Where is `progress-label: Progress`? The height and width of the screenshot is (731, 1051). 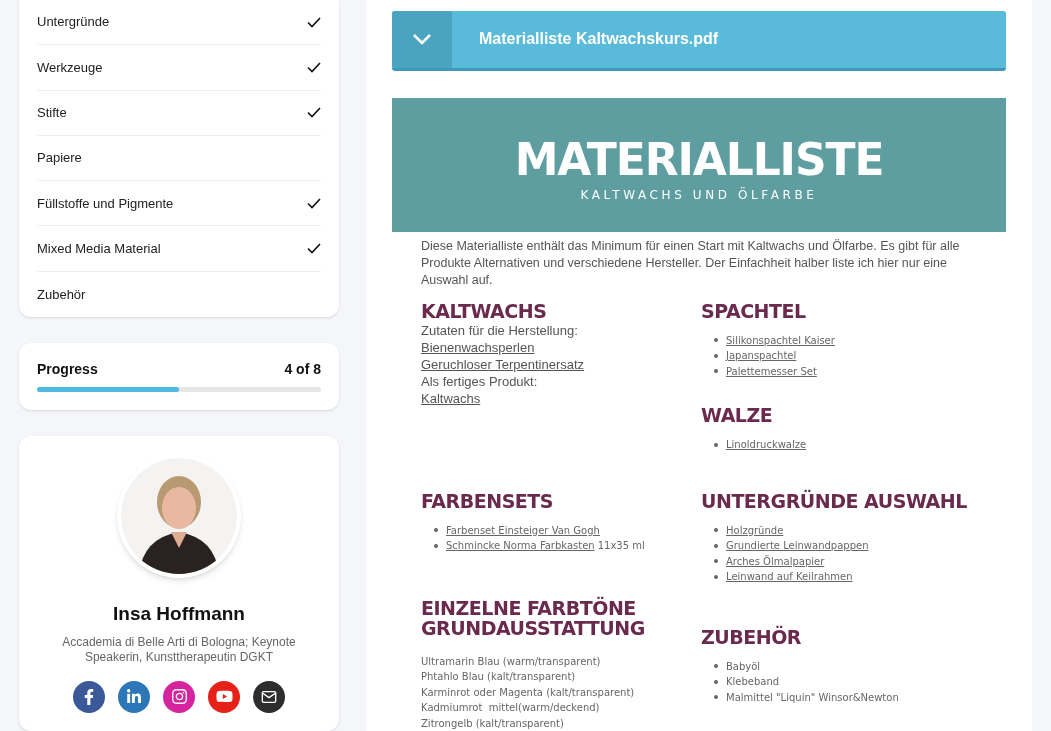 progress-label: Progress is located at coordinates (67, 370).